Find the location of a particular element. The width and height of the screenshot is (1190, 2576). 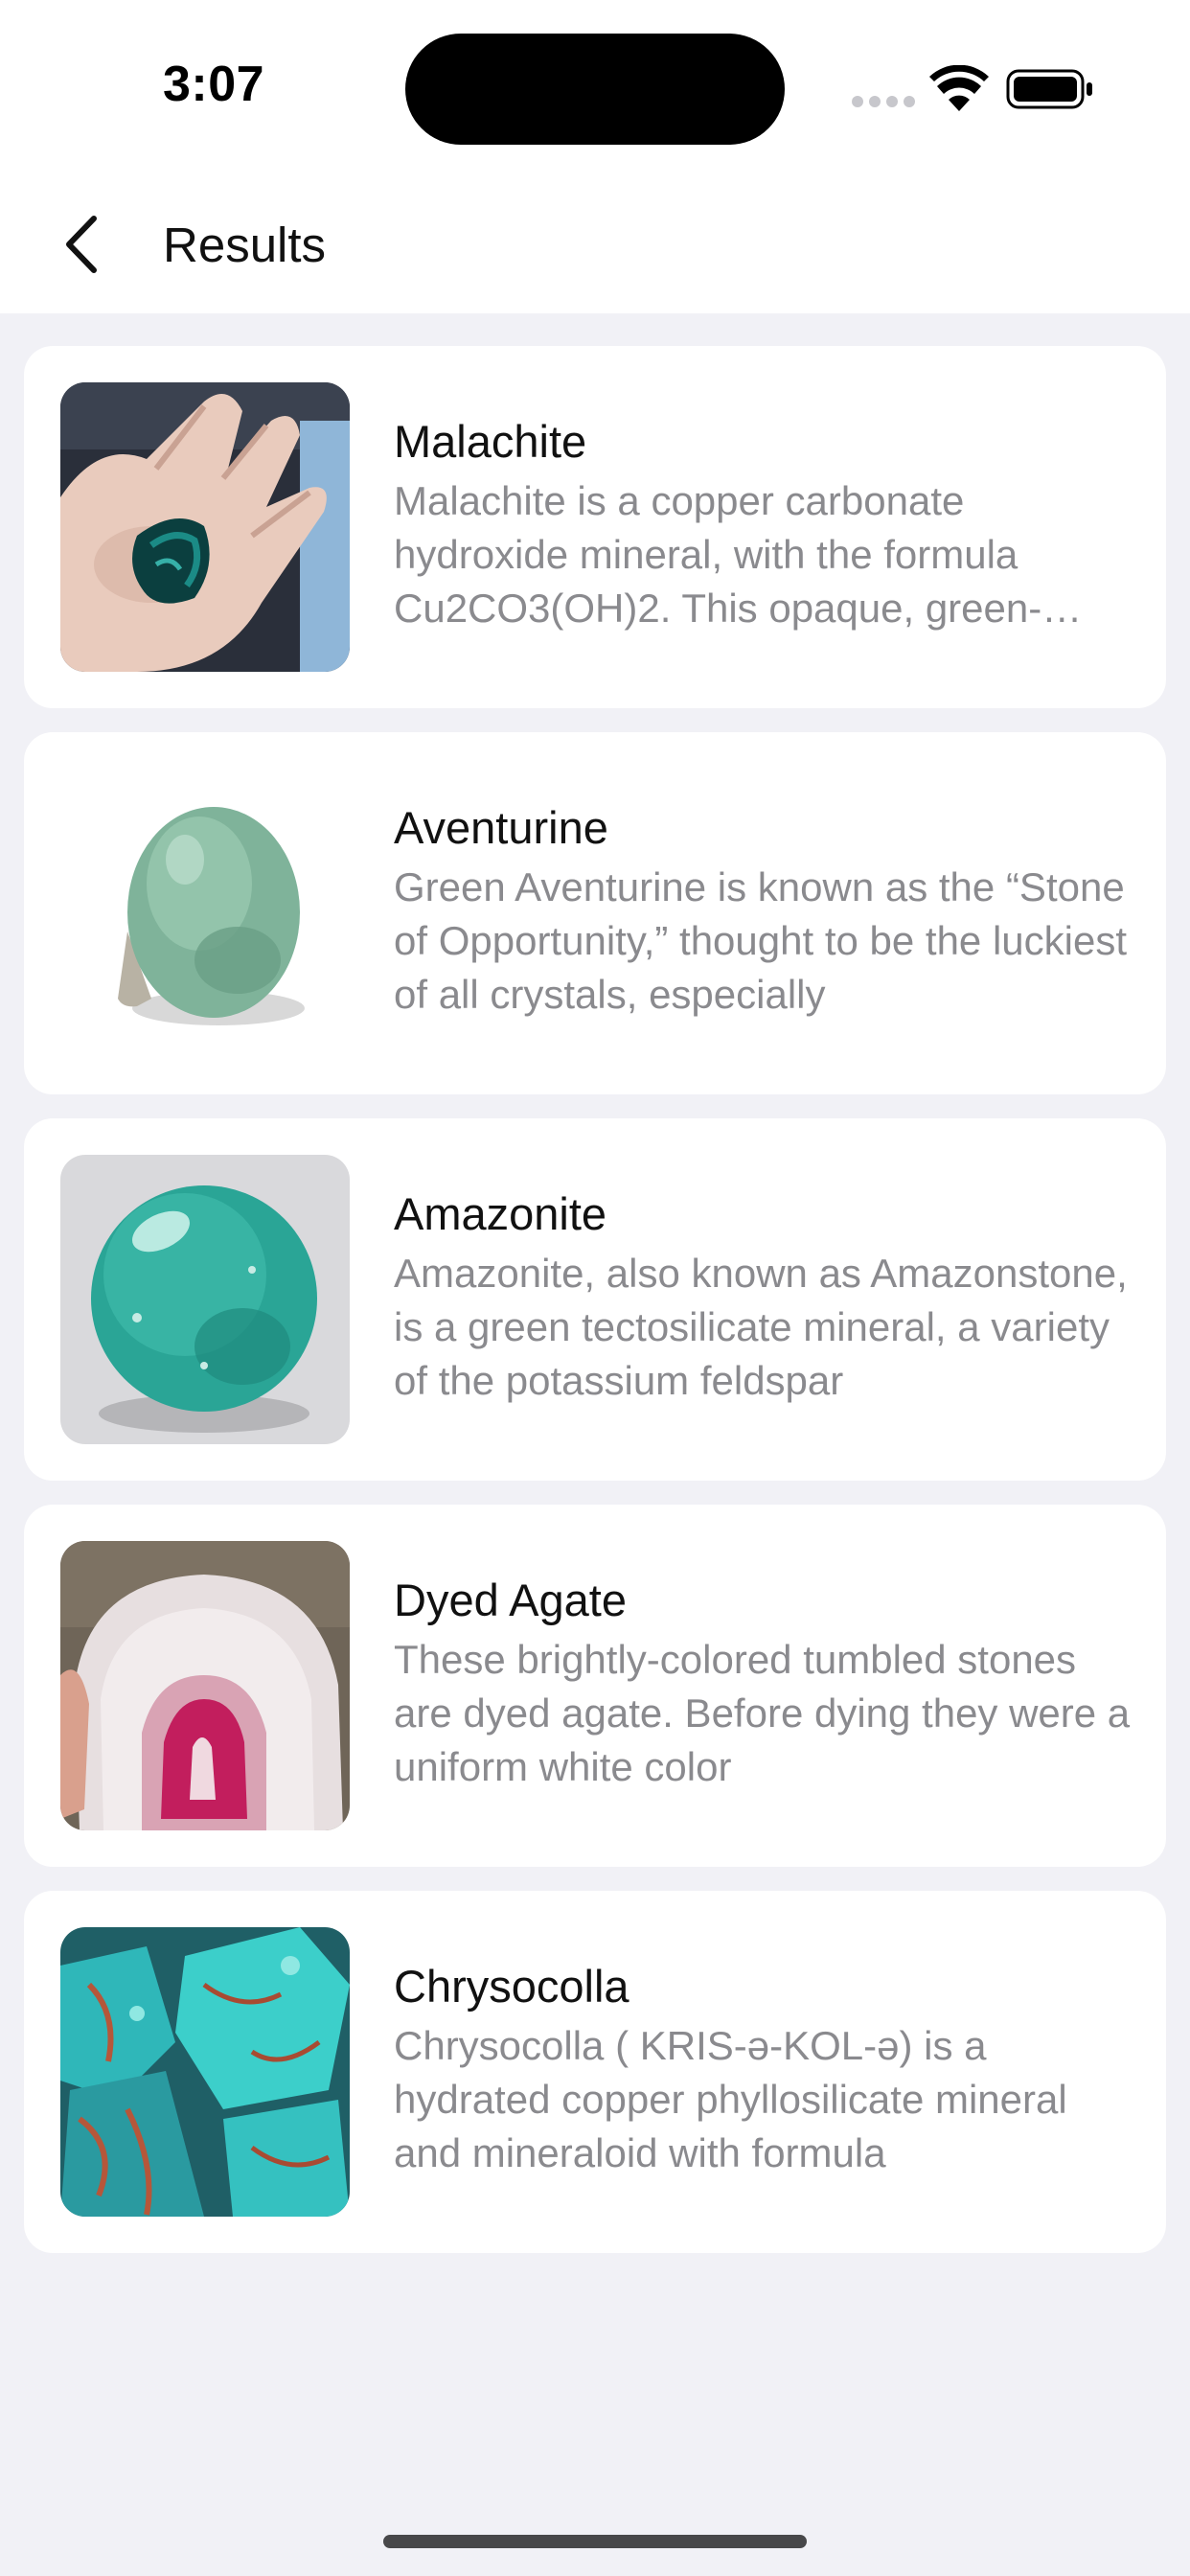

result-name: Aventurine is located at coordinates (501, 828).